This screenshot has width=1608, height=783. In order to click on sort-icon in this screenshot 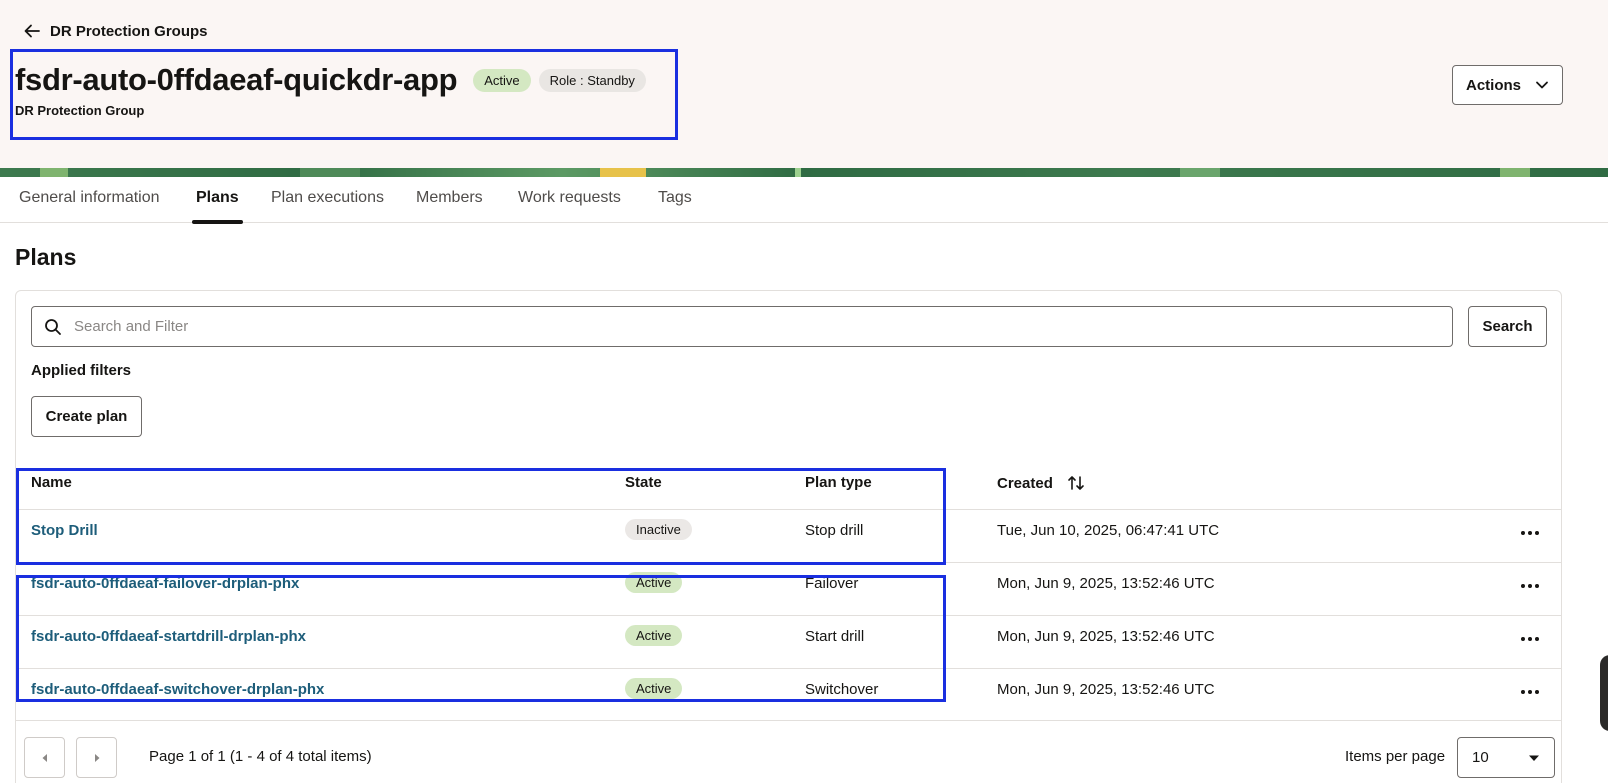, I will do `click(1076, 483)`.